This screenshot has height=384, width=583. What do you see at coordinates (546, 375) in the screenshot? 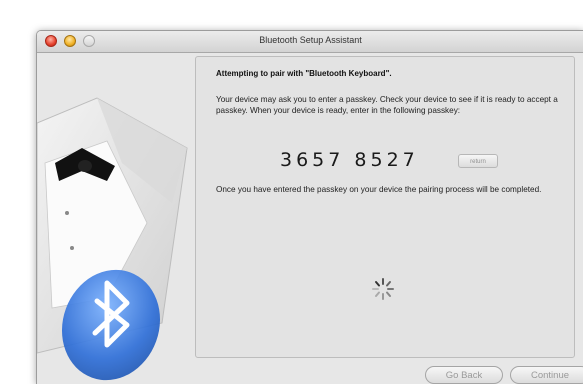
I see `continue-button: Continue` at bounding box center [546, 375].